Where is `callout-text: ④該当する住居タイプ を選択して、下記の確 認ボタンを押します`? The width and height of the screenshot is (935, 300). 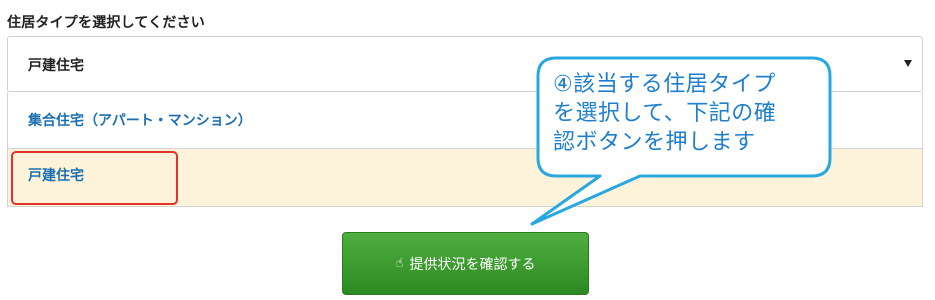
callout-text: ④該当する住居タイプ を選択して、下記の確 認ボタンを押します is located at coordinates (688, 113).